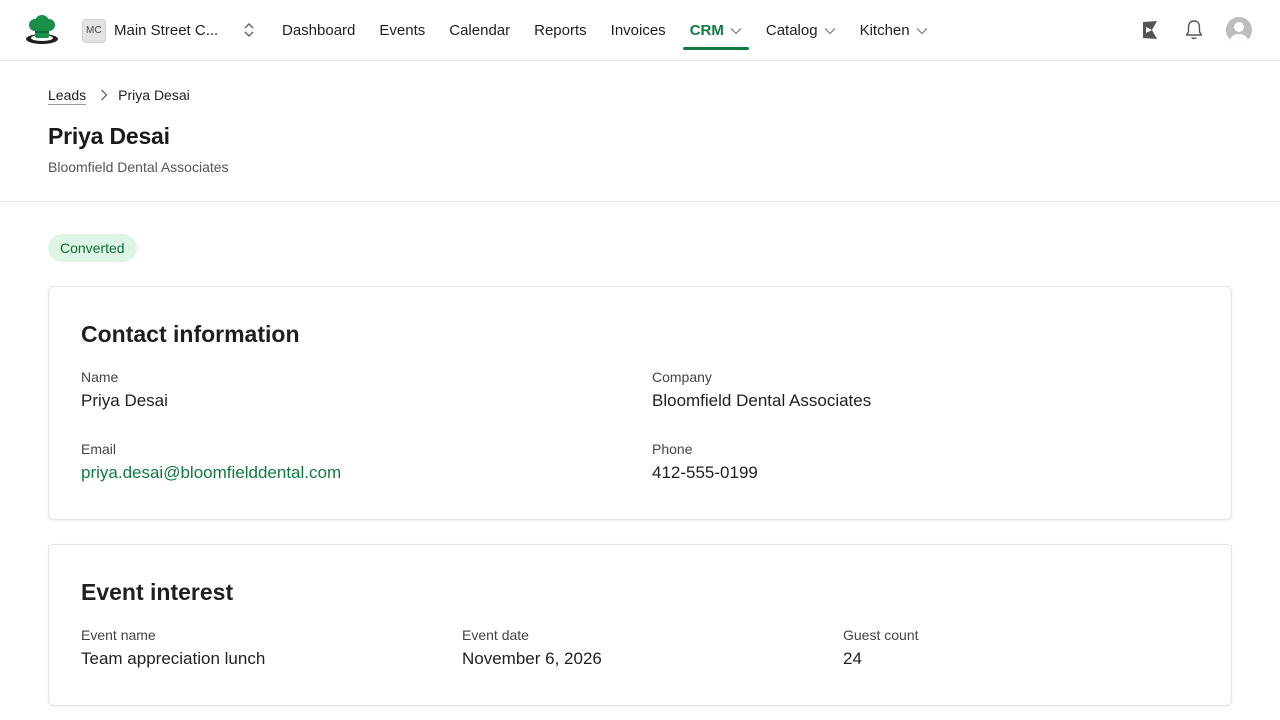 The image size is (1280, 720). What do you see at coordinates (211, 462) in the screenshot?
I see `email-field: Email priya.desai@bloomfielddental.com` at bounding box center [211, 462].